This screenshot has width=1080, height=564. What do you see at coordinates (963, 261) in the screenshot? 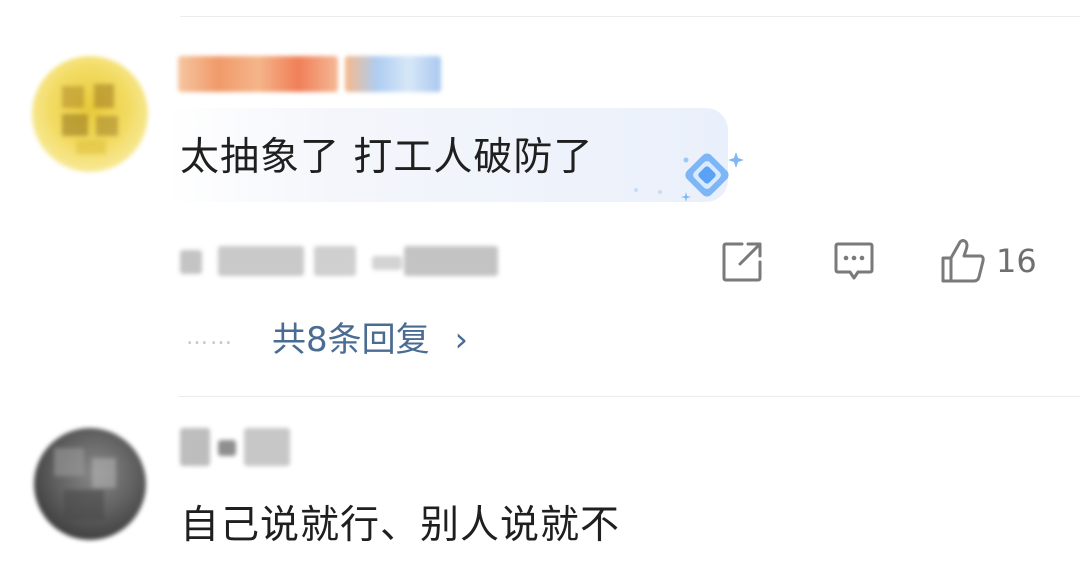
I see `thumbs-up-icon` at bounding box center [963, 261].